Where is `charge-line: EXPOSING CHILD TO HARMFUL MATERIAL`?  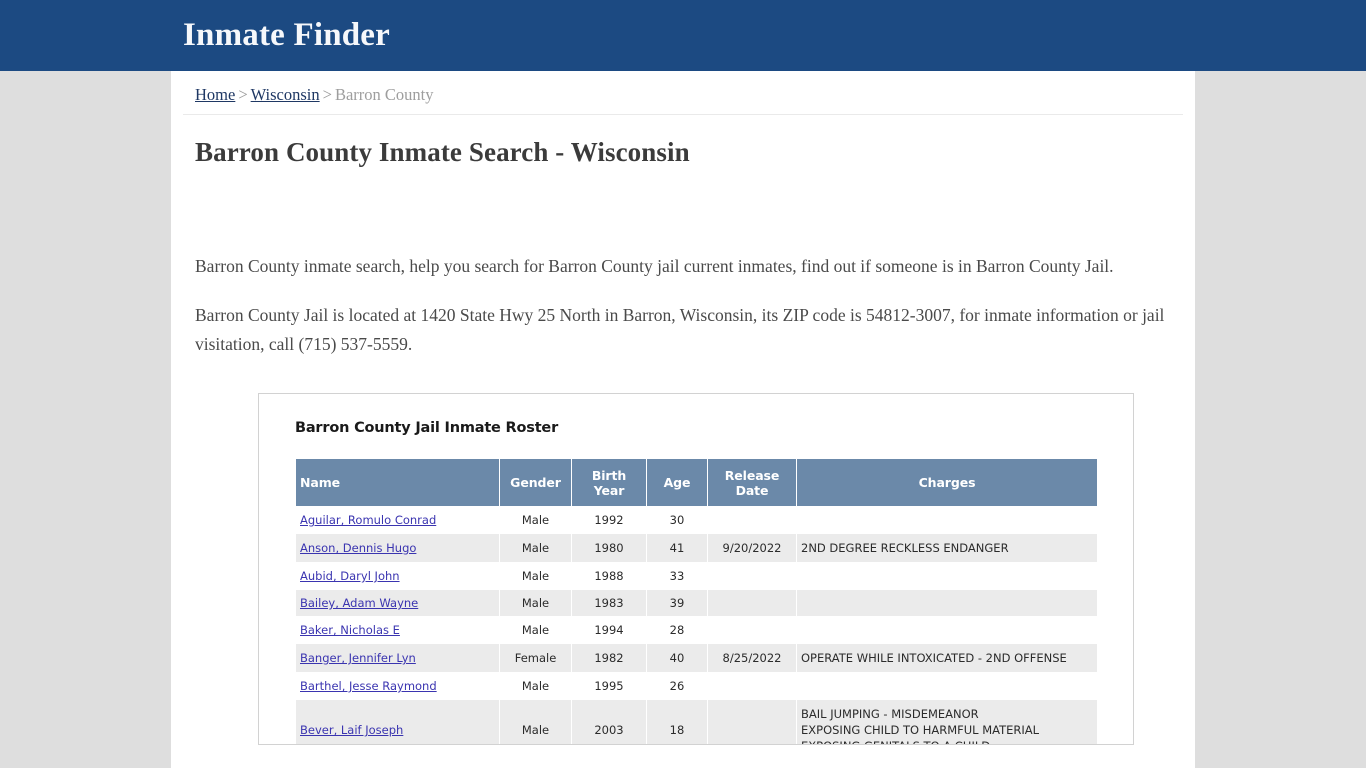 charge-line: EXPOSING CHILD TO HARMFUL MATERIAL is located at coordinates (920, 730).